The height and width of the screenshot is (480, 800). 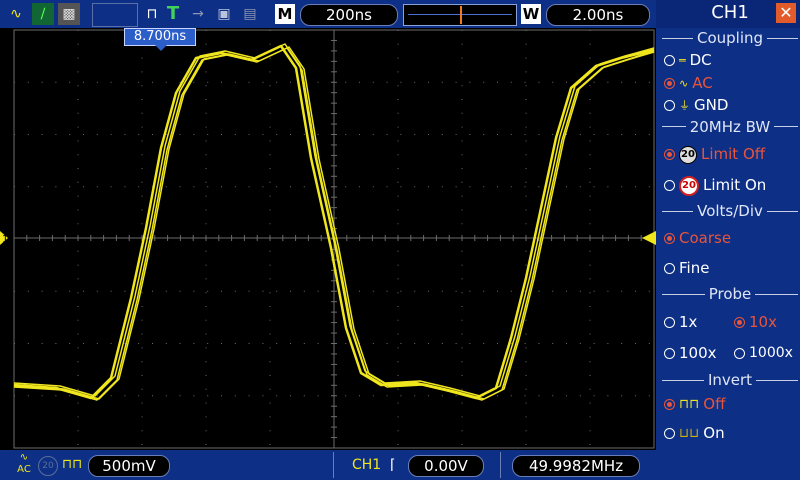 I want to click on main-timebase-label: M, so click(x=285, y=14).